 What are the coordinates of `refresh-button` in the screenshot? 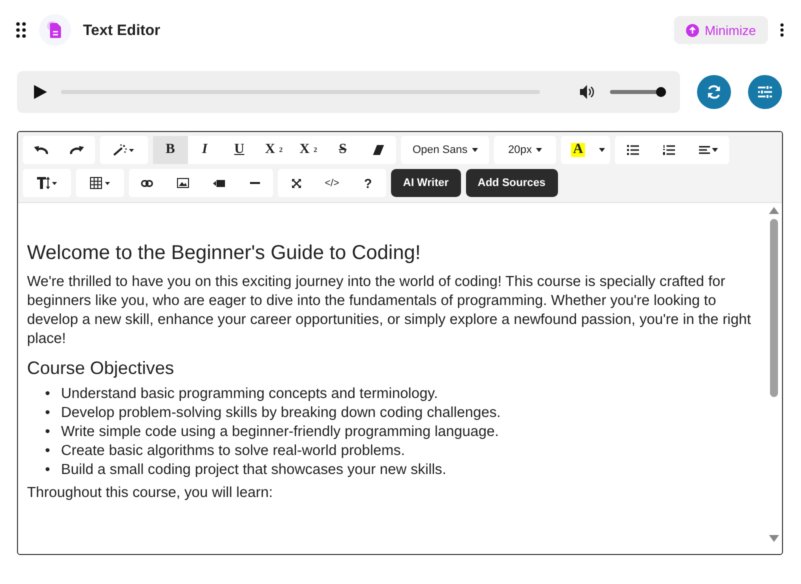 It's located at (714, 92).